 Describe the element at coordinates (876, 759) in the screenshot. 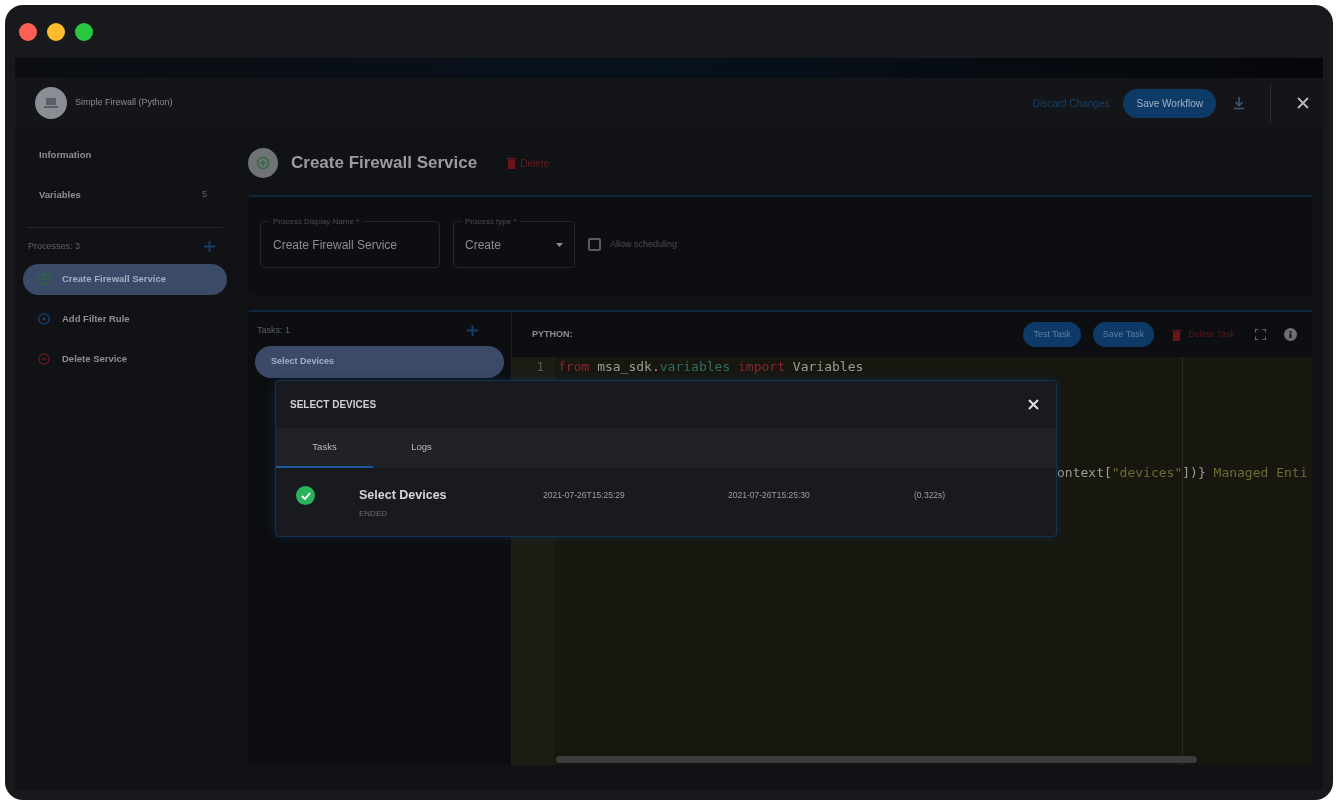

I see `horizontal-scrollbar` at that location.